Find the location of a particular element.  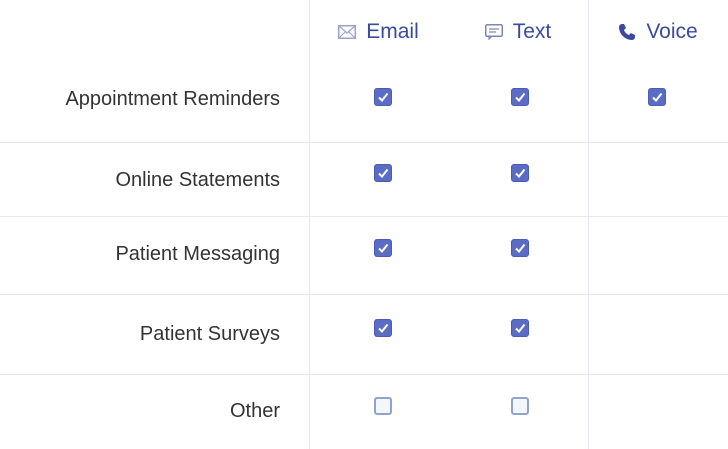

phone-icon is located at coordinates (627, 32).